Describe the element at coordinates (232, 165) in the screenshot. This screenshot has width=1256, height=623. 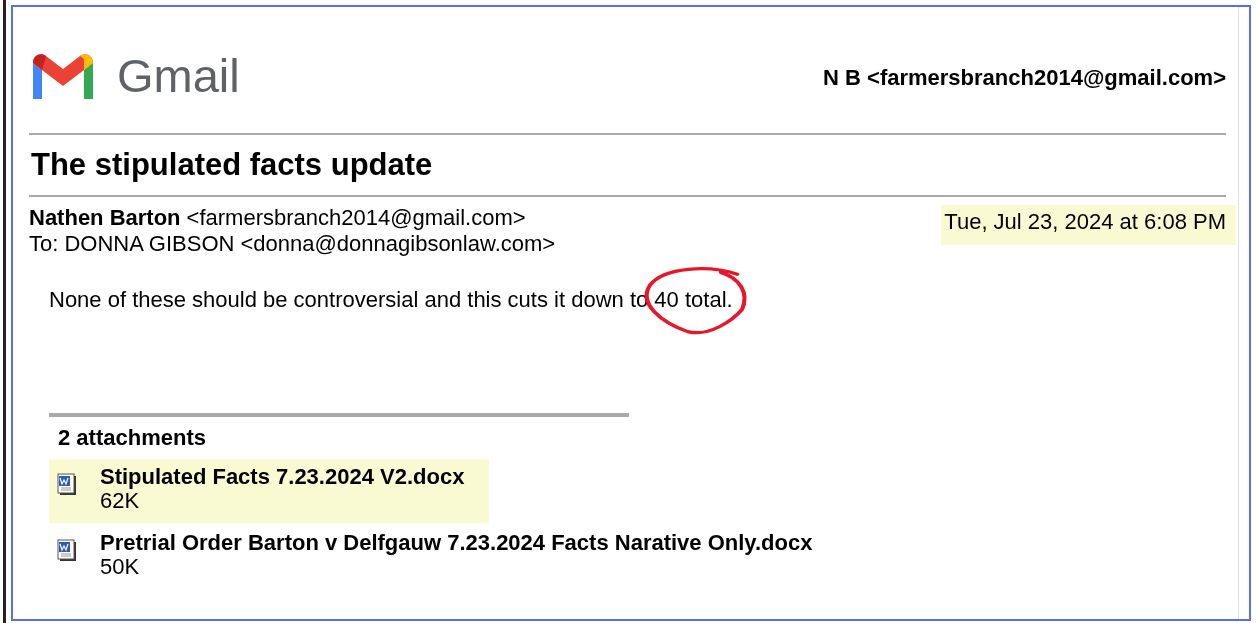
I see `subject-title: The stipulated facts update` at that location.